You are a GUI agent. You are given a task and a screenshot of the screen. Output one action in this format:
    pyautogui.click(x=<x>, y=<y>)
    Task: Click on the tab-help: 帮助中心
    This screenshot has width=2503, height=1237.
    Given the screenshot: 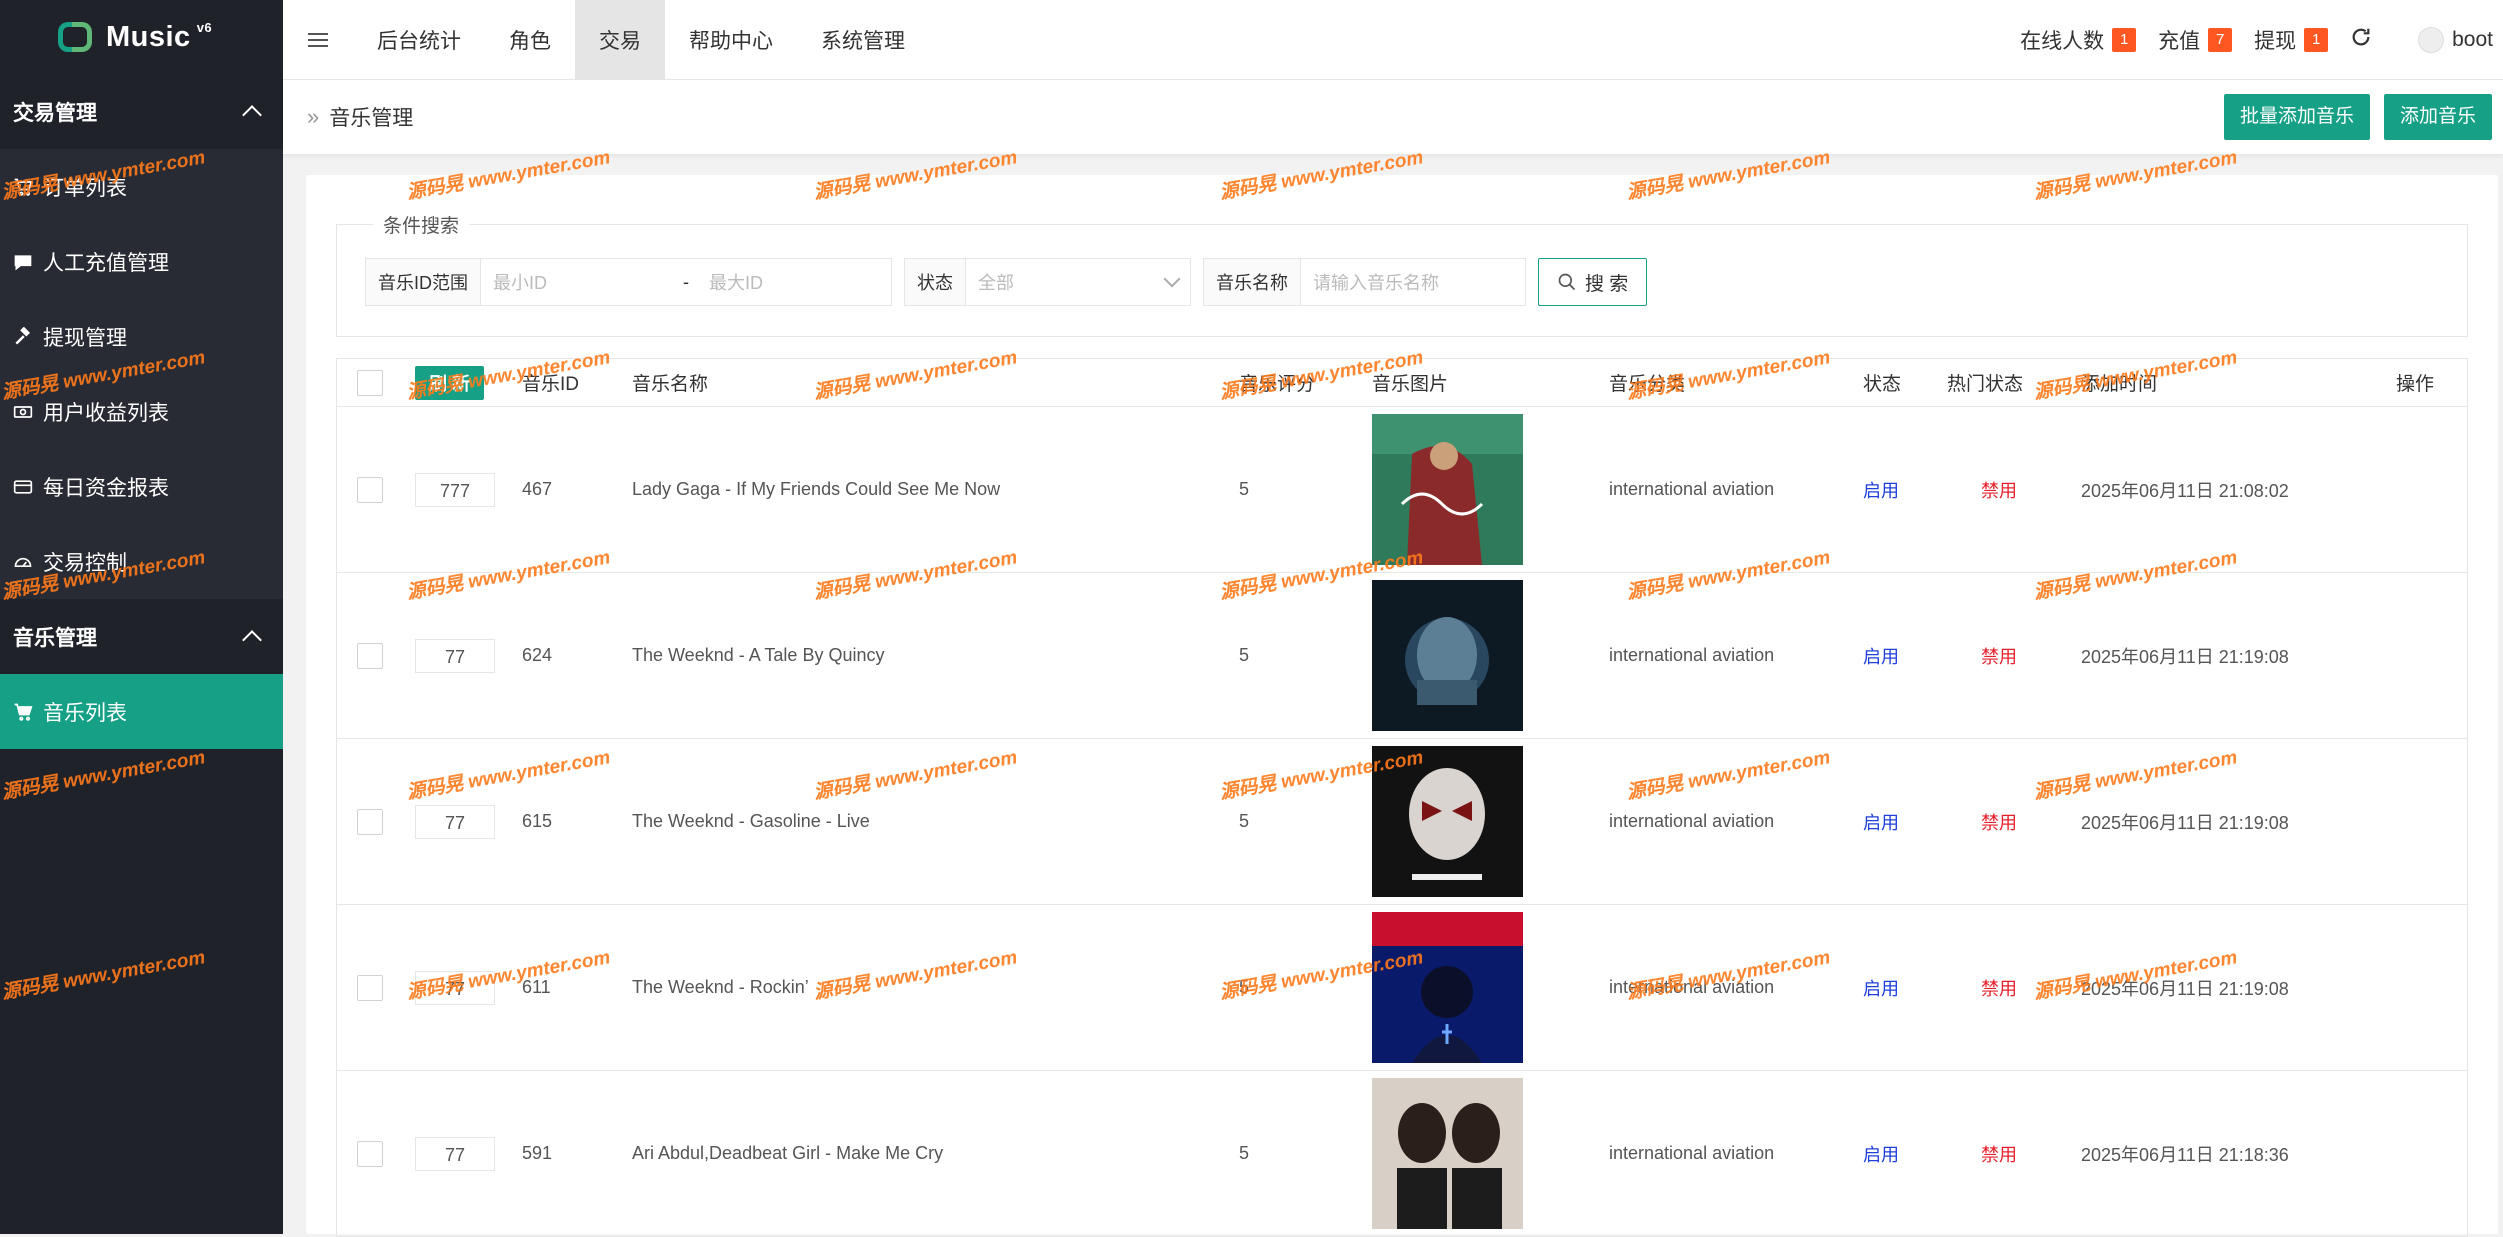 What is the action you would take?
    pyautogui.click(x=731, y=39)
    